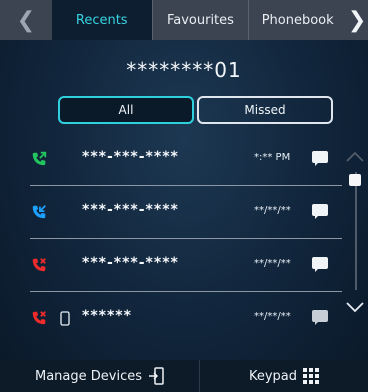 The image size is (368, 392). Describe the element at coordinates (26, 20) in the screenshot. I see `tab-prev-button: ❮` at that location.